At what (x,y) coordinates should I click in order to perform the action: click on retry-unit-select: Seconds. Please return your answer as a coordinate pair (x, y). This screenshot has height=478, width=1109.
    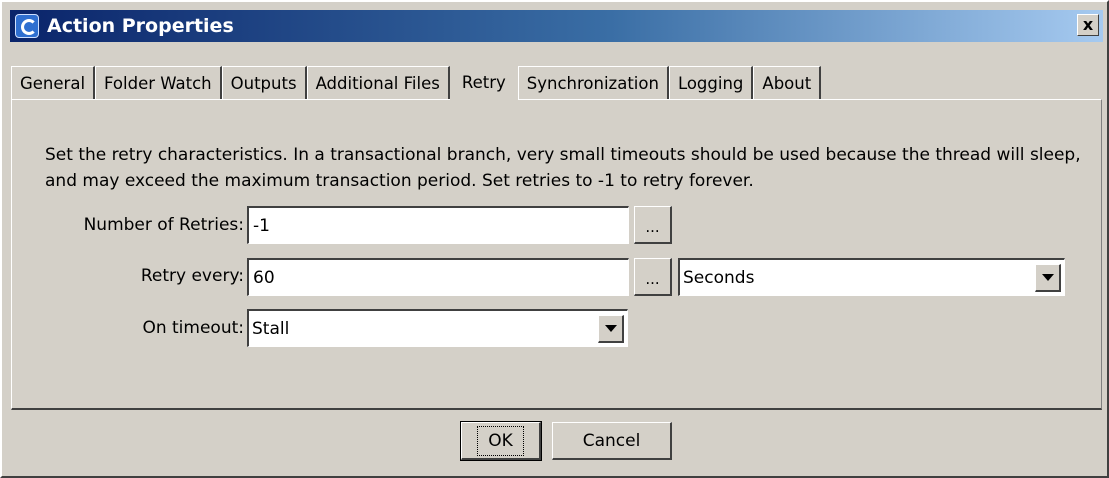
    Looking at the image, I should click on (871, 277).